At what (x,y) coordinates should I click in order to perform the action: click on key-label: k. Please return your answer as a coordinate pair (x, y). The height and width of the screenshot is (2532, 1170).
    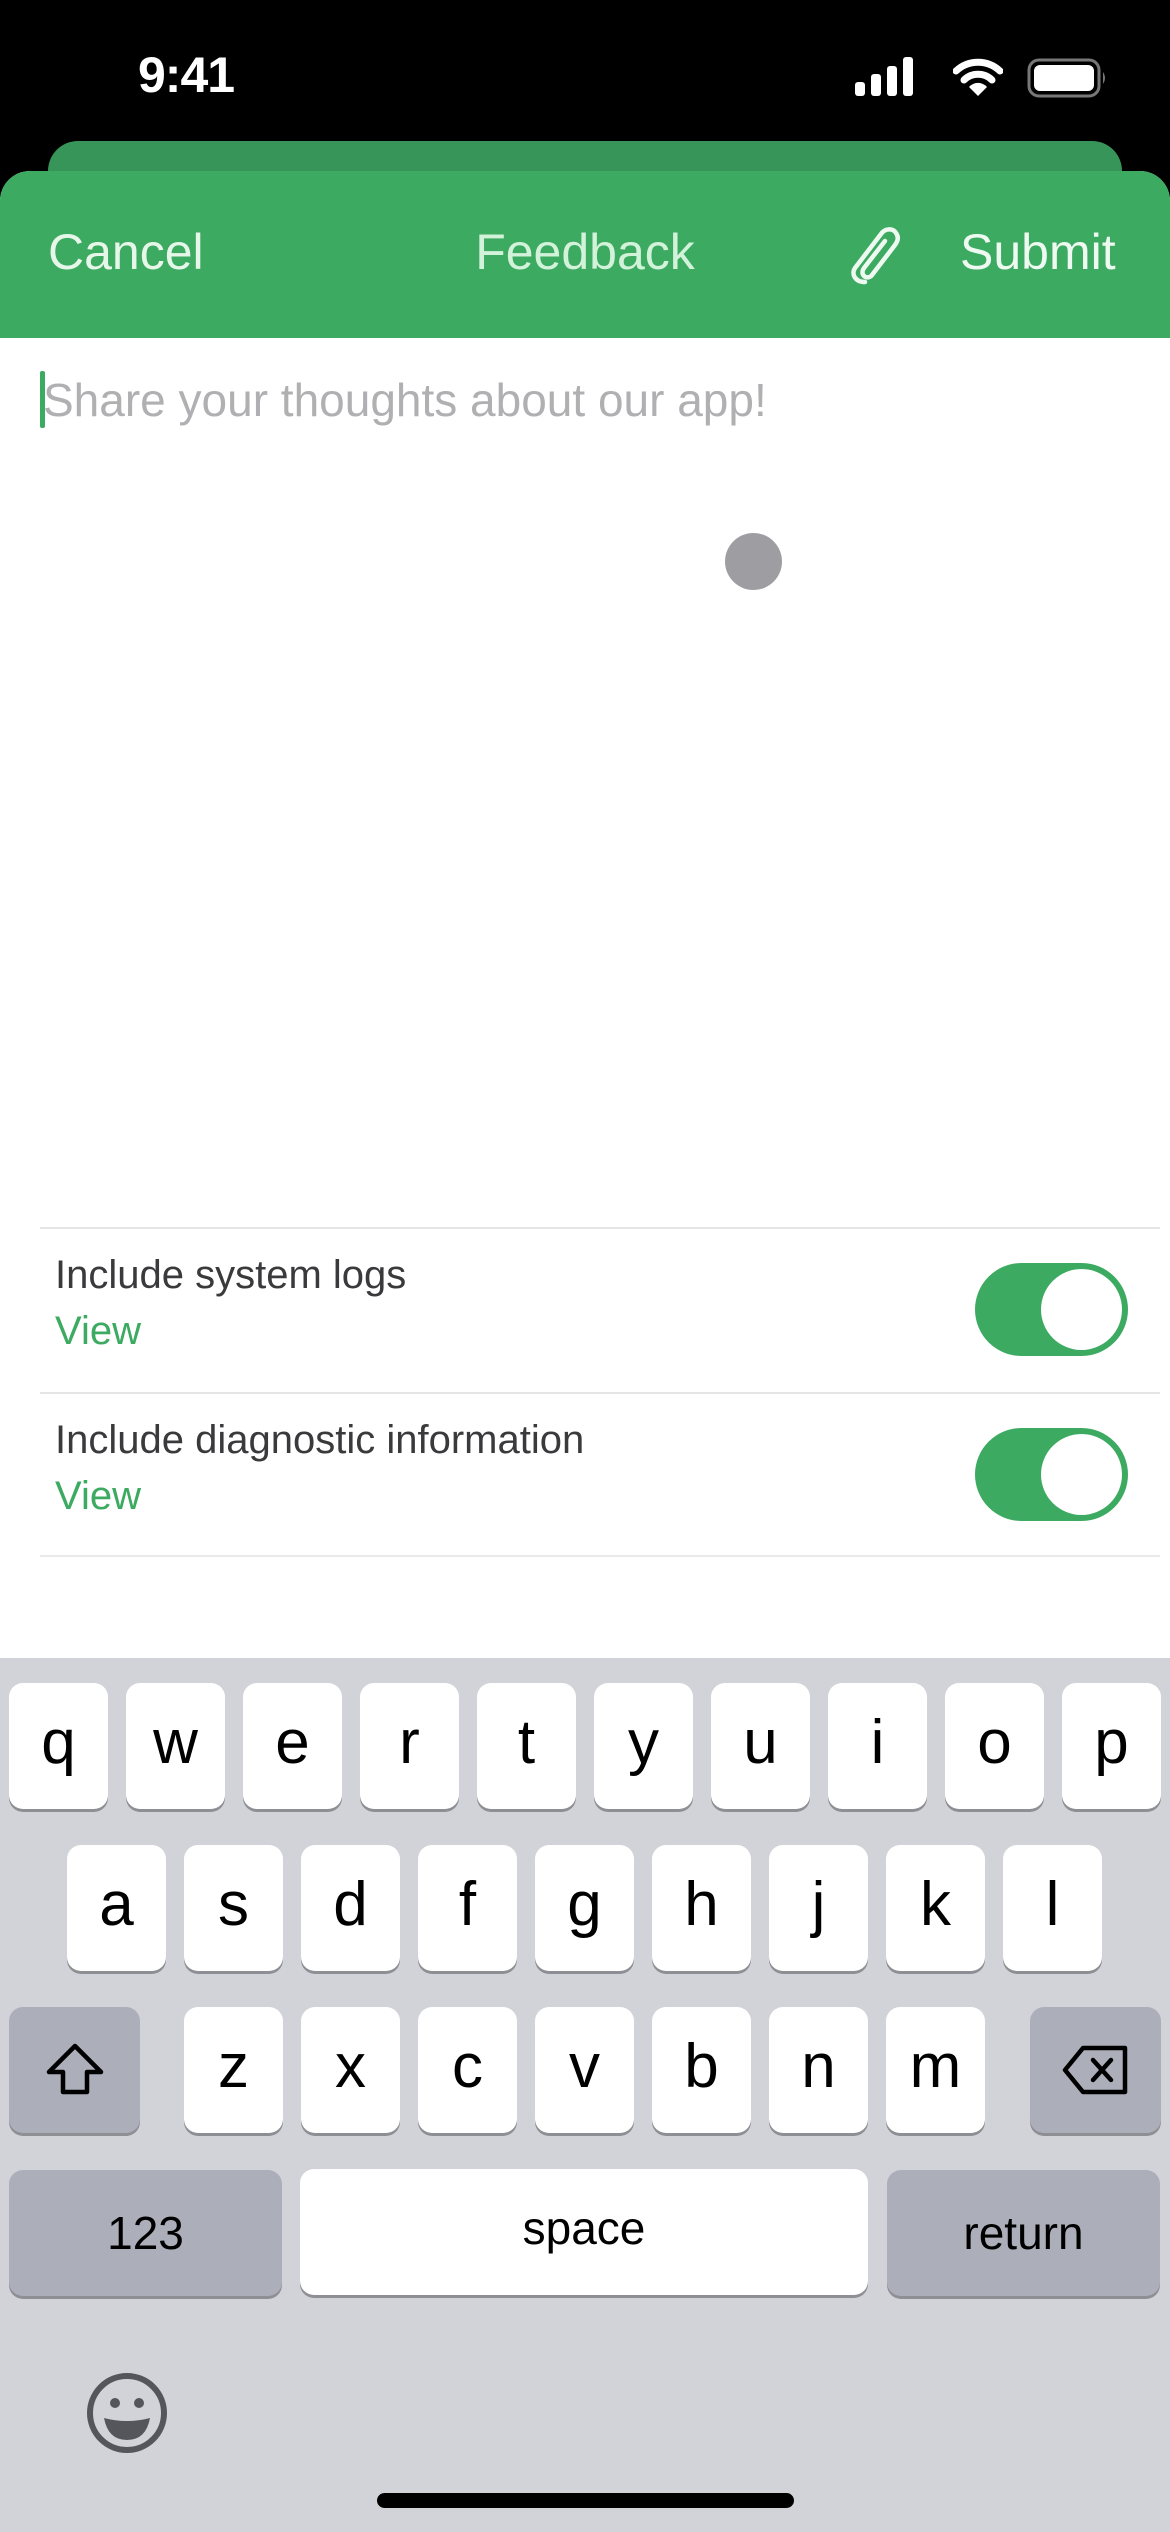
    Looking at the image, I should click on (935, 1904).